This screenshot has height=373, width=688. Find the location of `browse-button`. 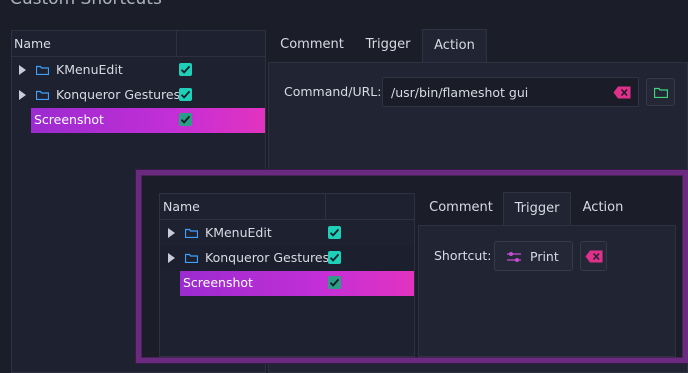

browse-button is located at coordinates (660, 92).